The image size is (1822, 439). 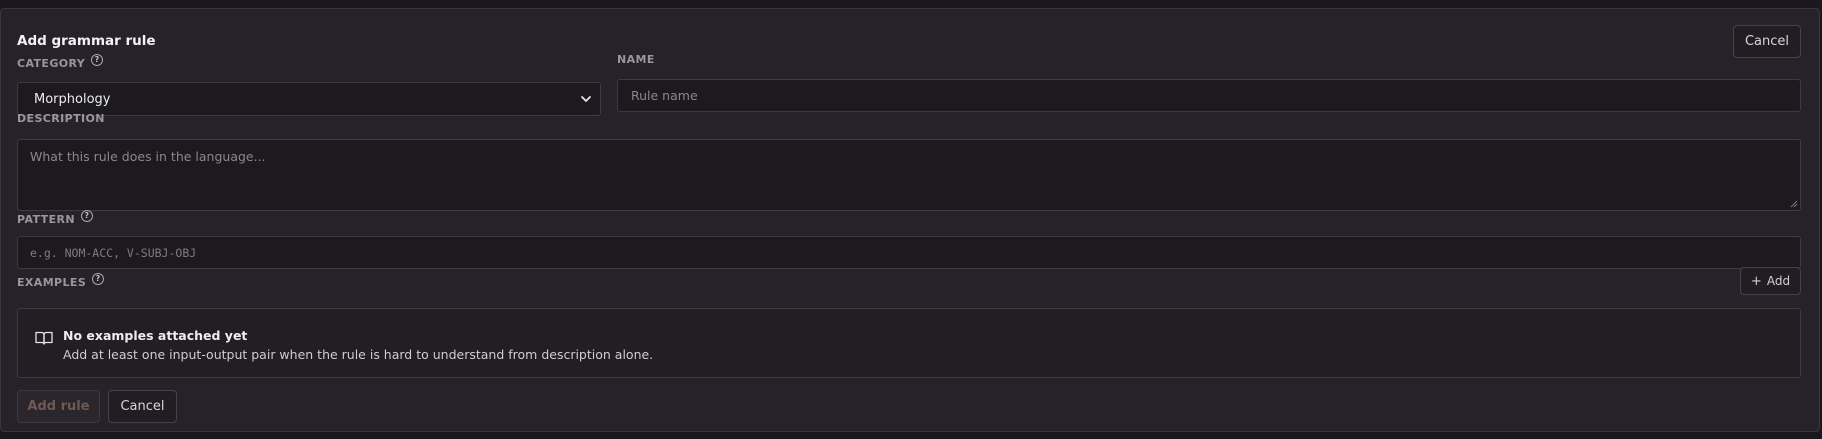 I want to click on description-label-row: DESCRIPTION, so click(x=61, y=118).